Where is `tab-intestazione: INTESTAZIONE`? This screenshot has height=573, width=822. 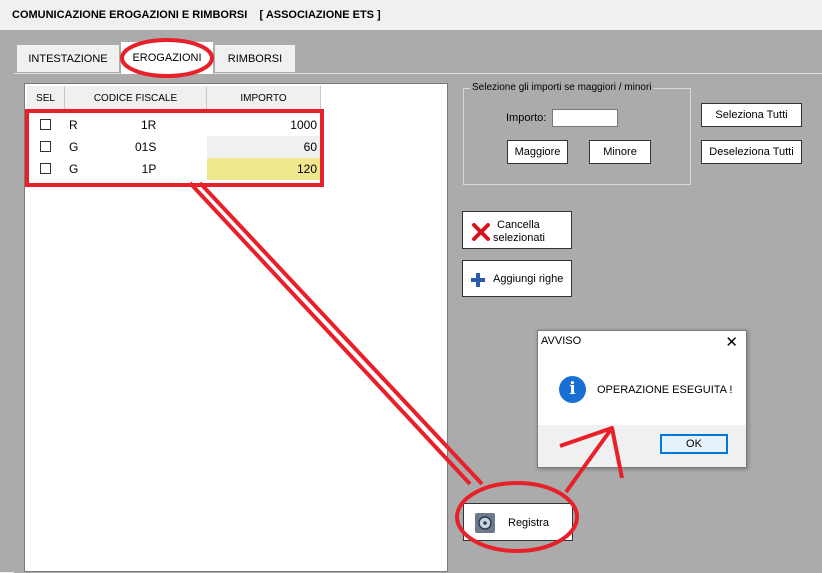
tab-intestazione: INTESTAZIONE is located at coordinates (68, 58).